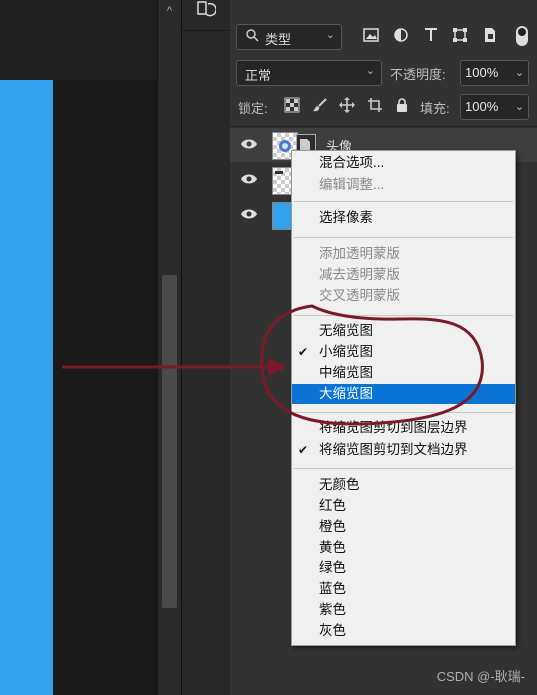 The width and height of the screenshot is (537, 695). Describe the element at coordinates (376, 106) in the screenshot. I see `lock-artboard-icon` at that location.